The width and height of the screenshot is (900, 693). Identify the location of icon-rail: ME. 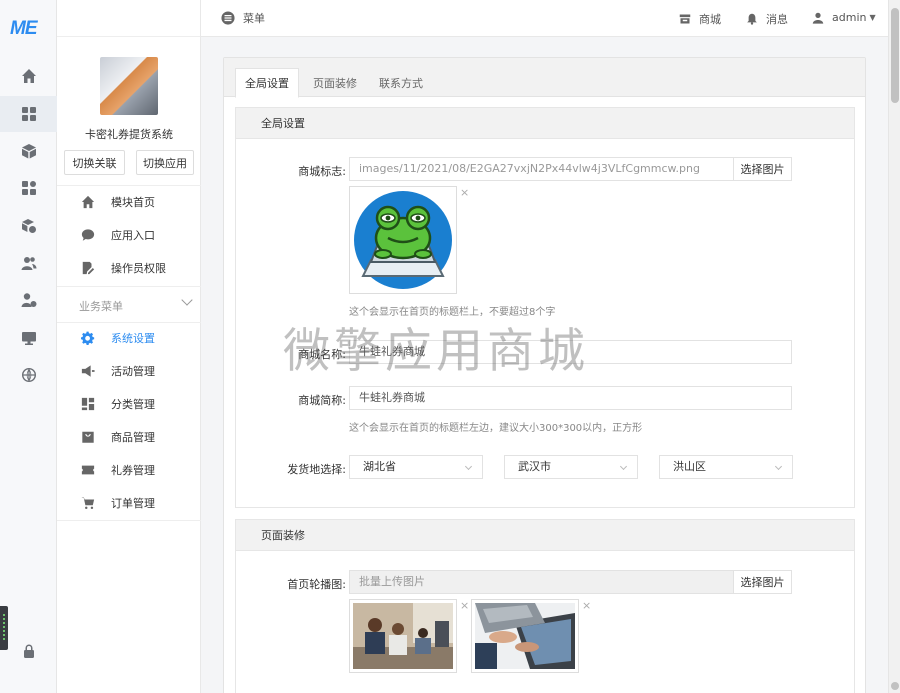
(28, 346).